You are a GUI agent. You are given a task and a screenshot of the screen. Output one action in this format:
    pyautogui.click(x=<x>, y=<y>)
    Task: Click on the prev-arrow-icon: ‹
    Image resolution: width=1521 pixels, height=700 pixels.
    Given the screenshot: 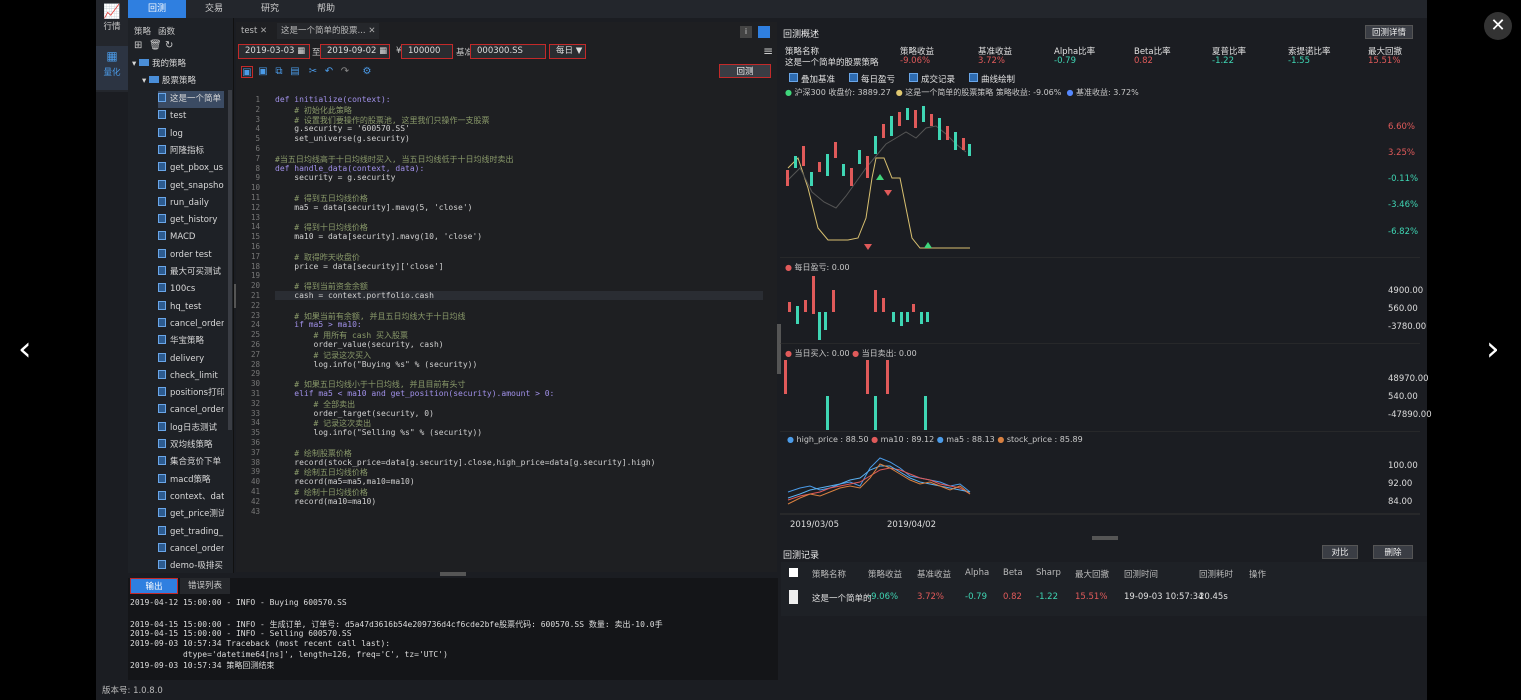 What is the action you would take?
    pyautogui.click(x=25, y=349)
    